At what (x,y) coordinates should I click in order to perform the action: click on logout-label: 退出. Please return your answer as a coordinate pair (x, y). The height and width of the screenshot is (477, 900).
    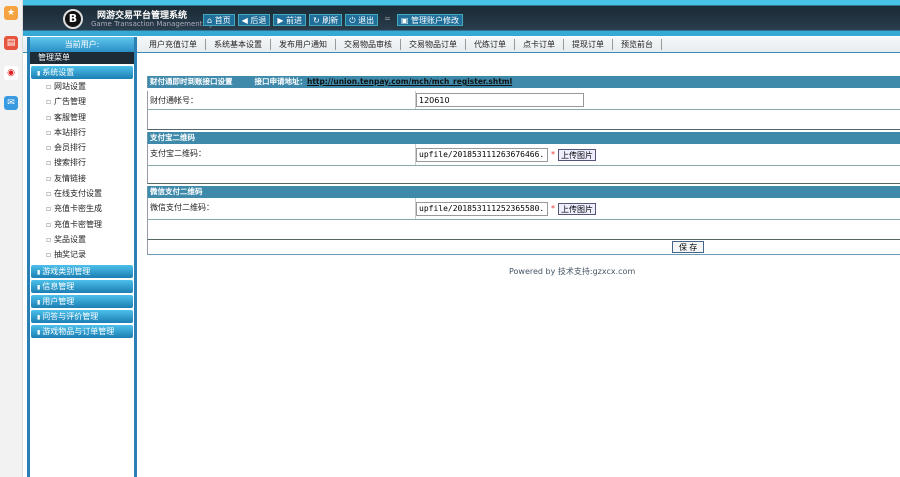
    Looking at the image, I should click on (366, 20).